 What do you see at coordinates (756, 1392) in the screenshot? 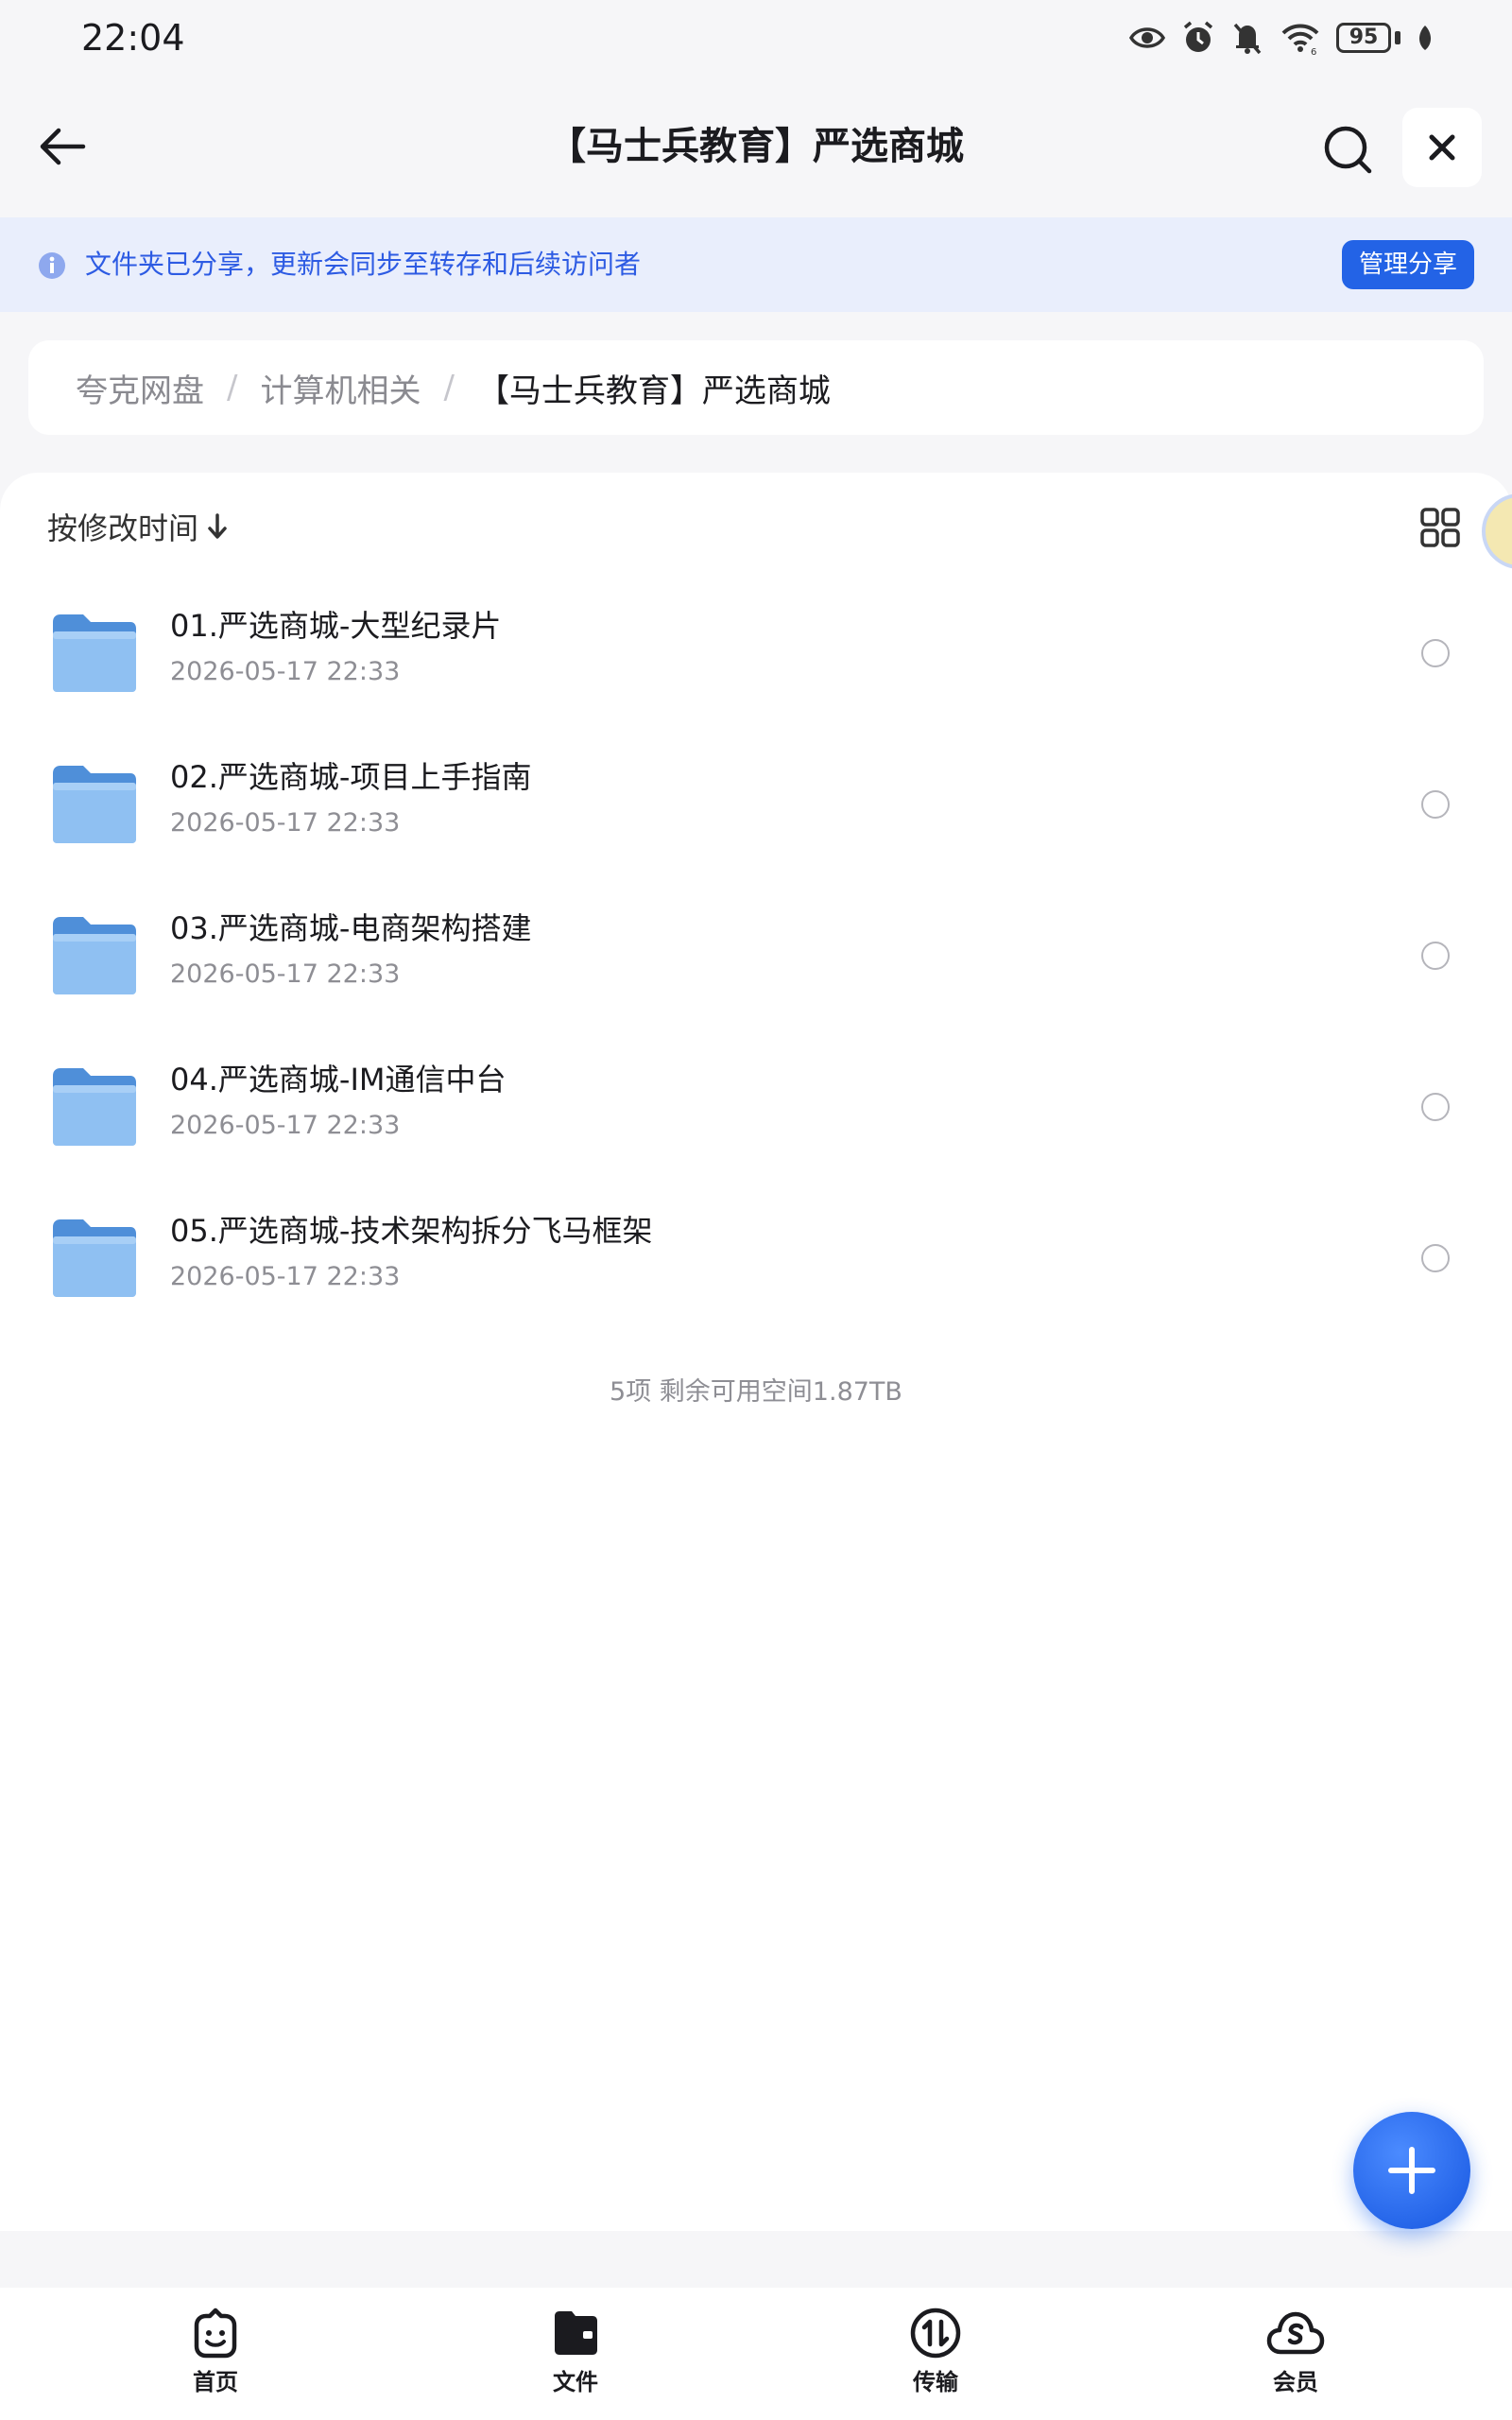
I see `storage-summary: 5项 剩余可用空间1.87TB` at bounding box center [756, 1392].